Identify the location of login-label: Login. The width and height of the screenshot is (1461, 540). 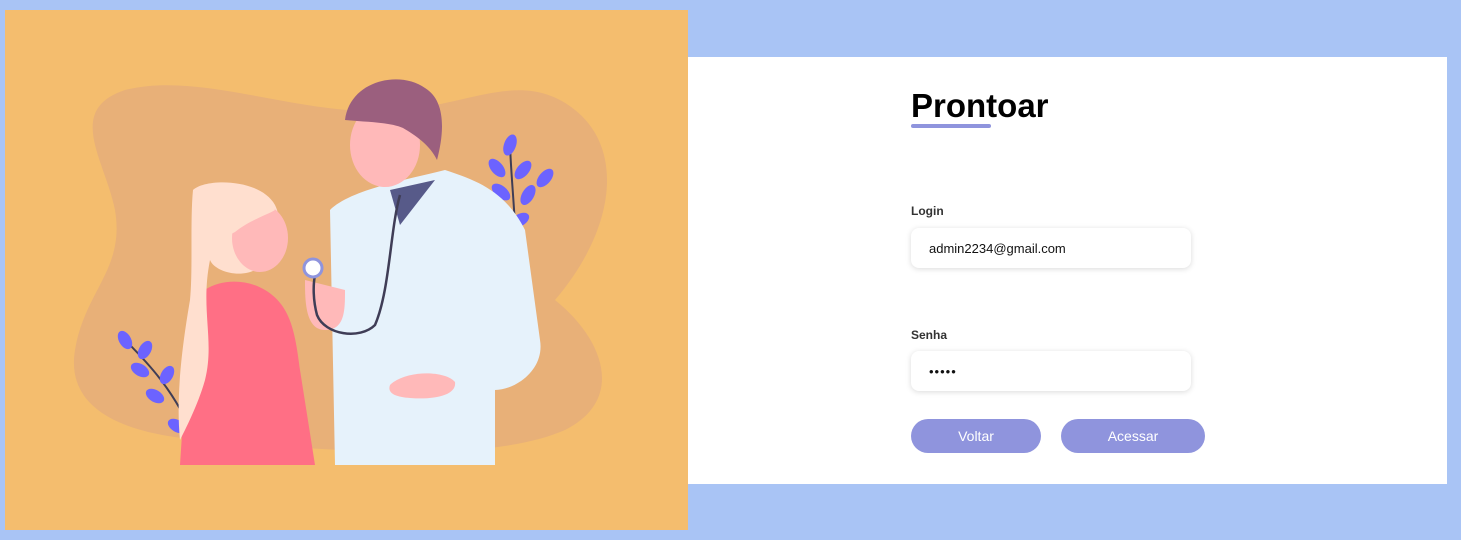
(927, 211).